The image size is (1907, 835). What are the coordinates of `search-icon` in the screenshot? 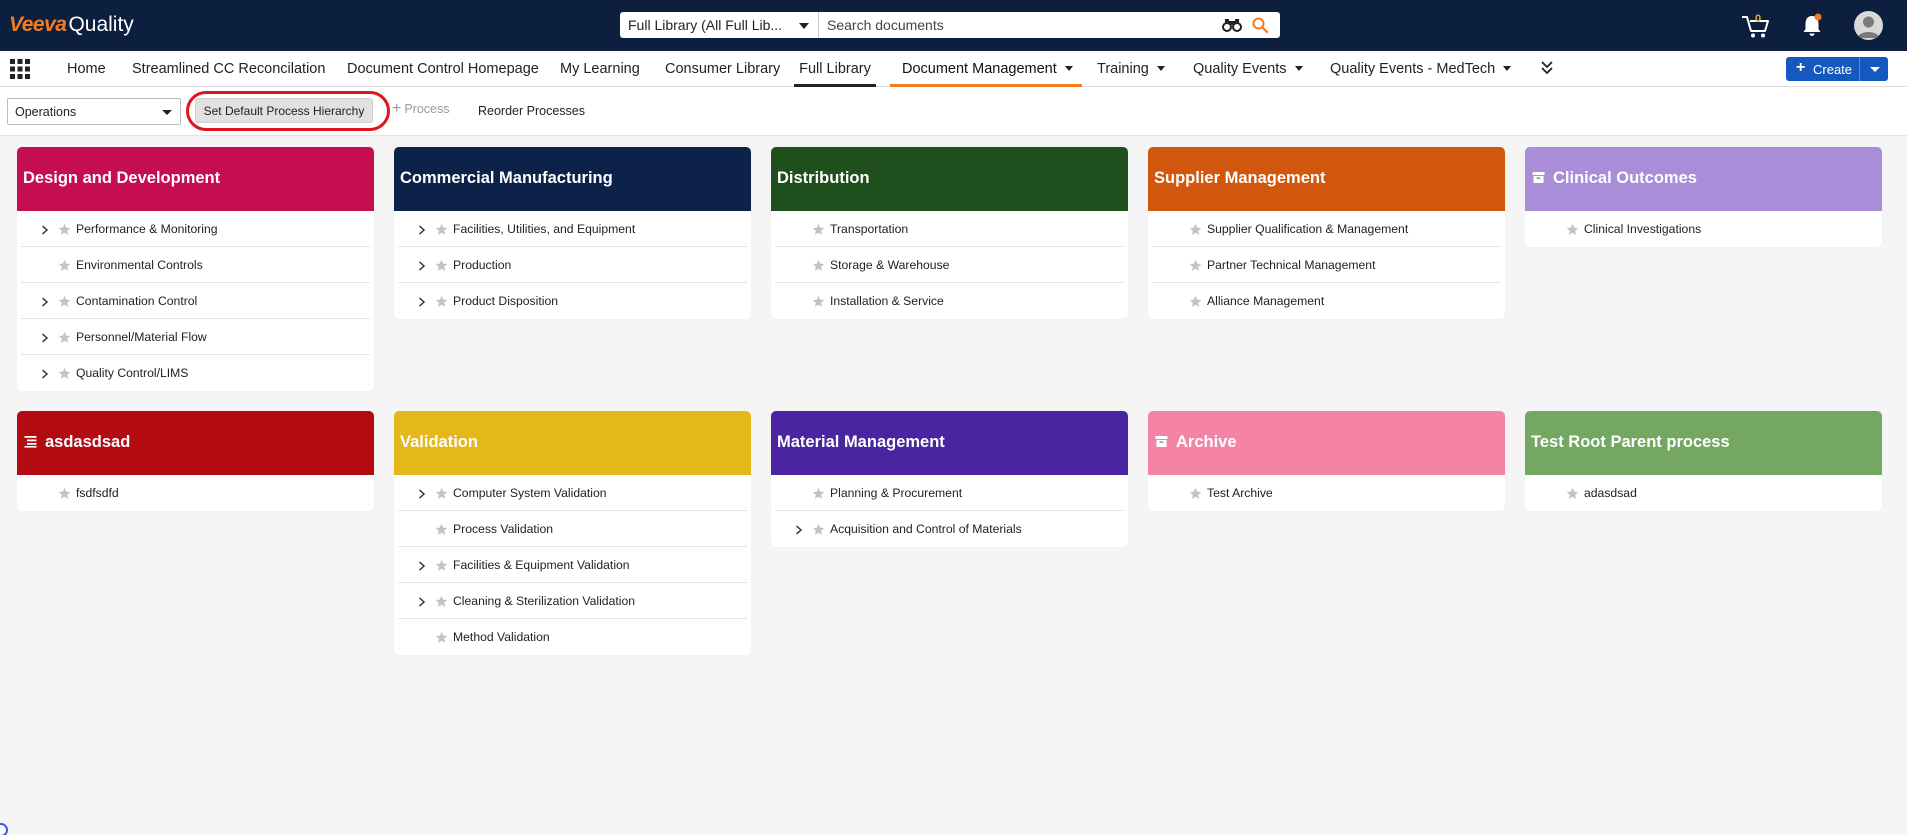 It's located at (1260, 25).